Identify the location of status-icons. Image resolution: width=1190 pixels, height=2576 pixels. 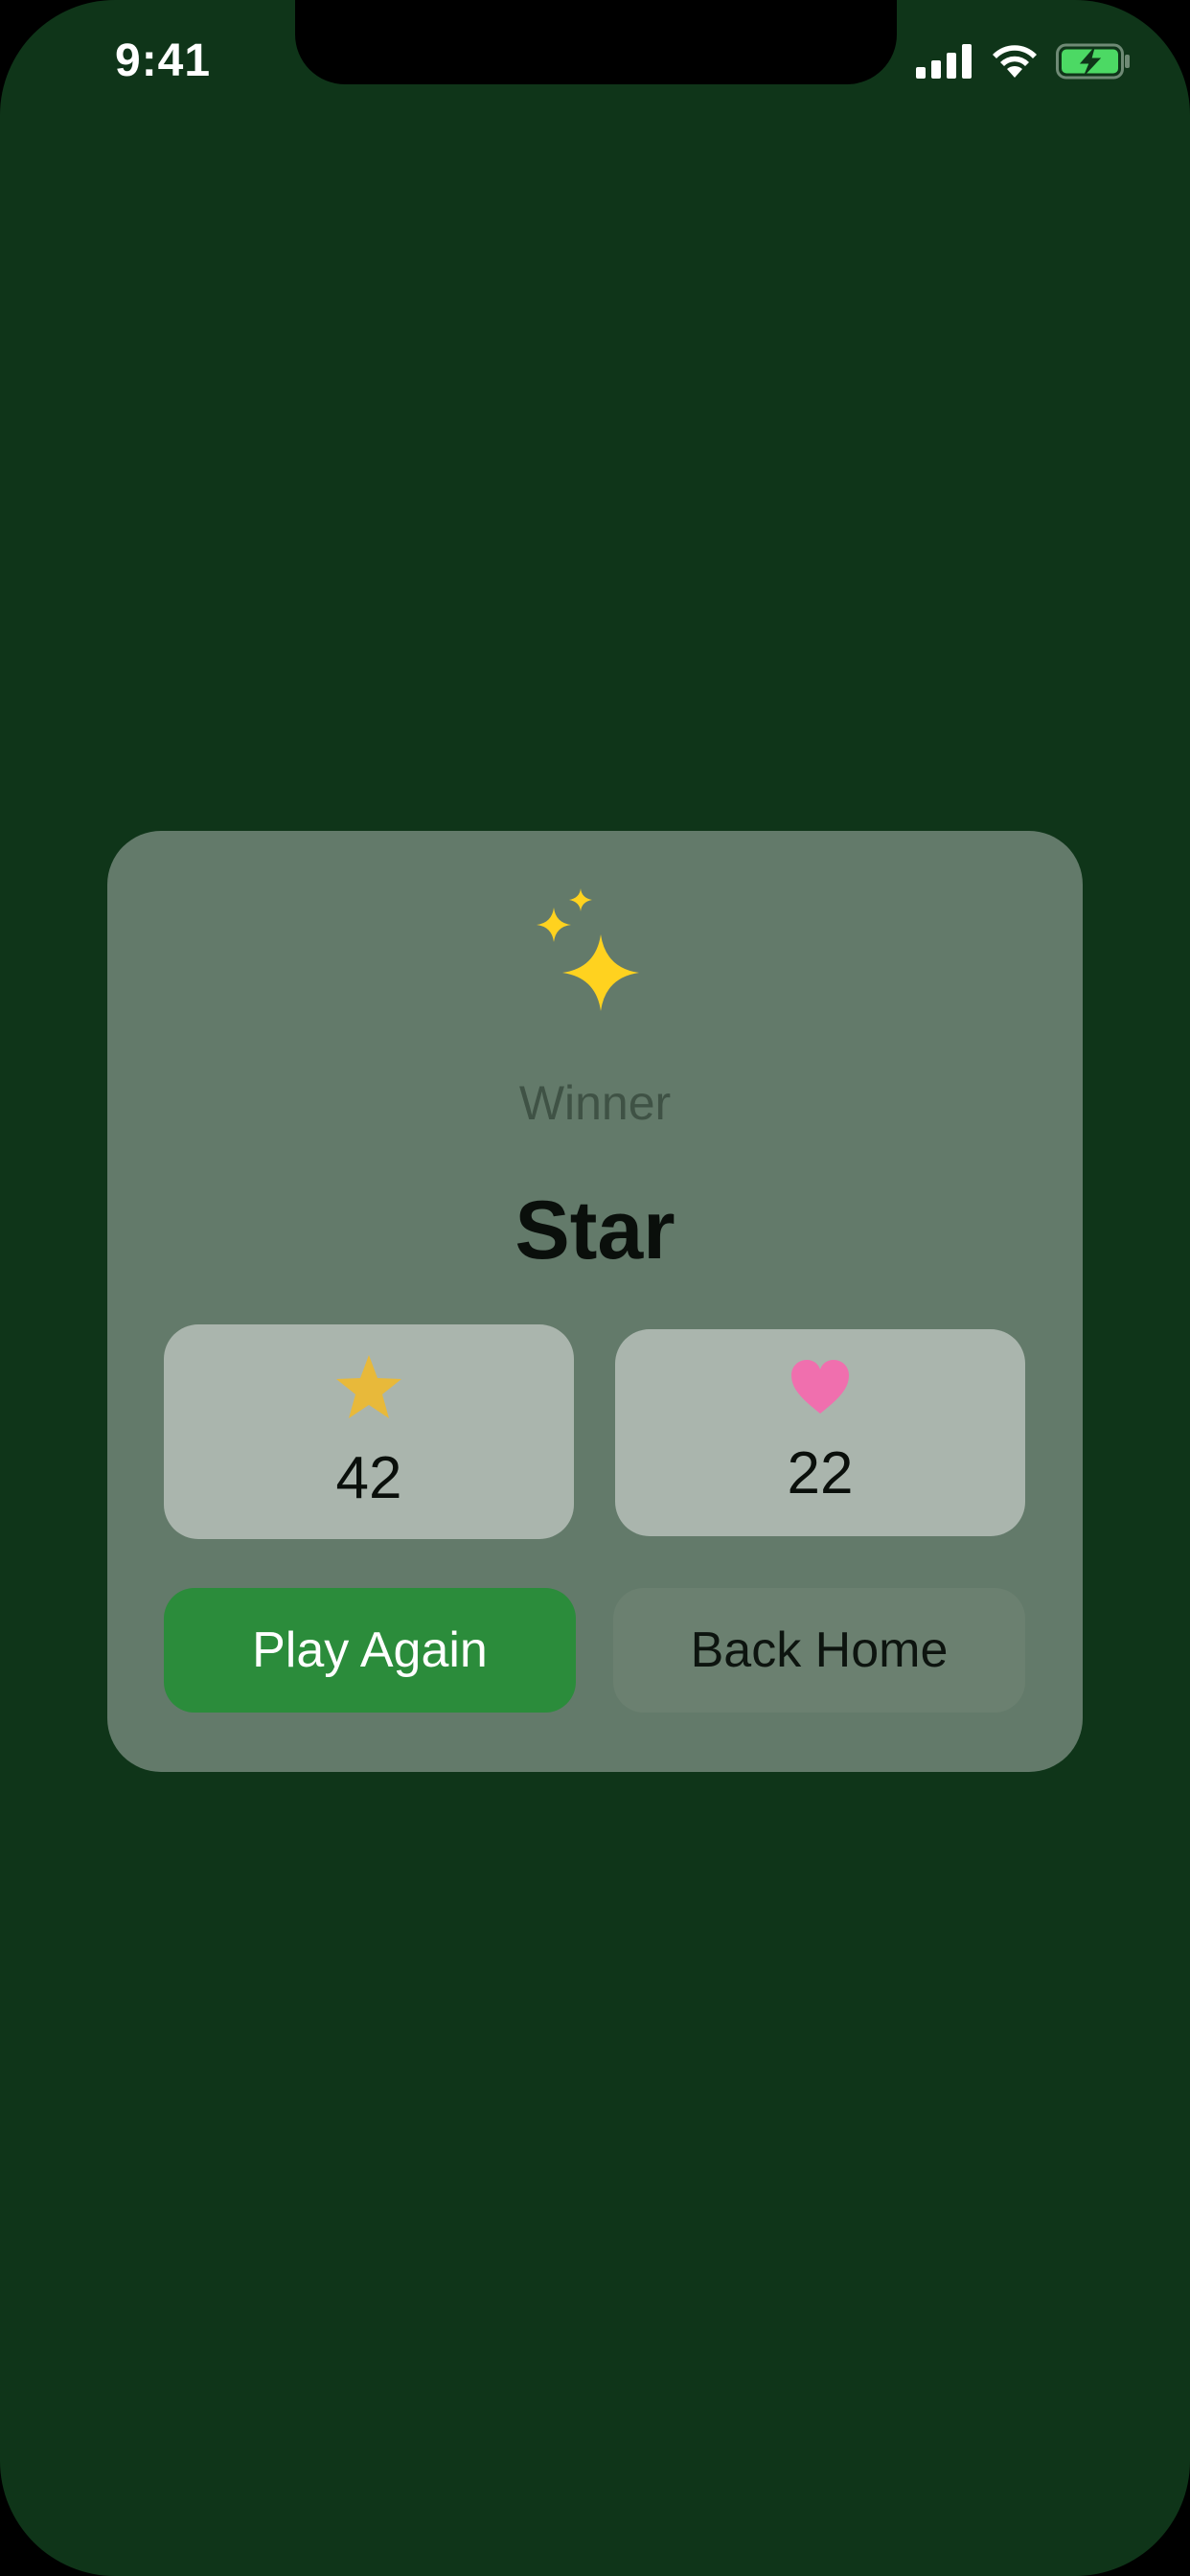
(1025, 61).